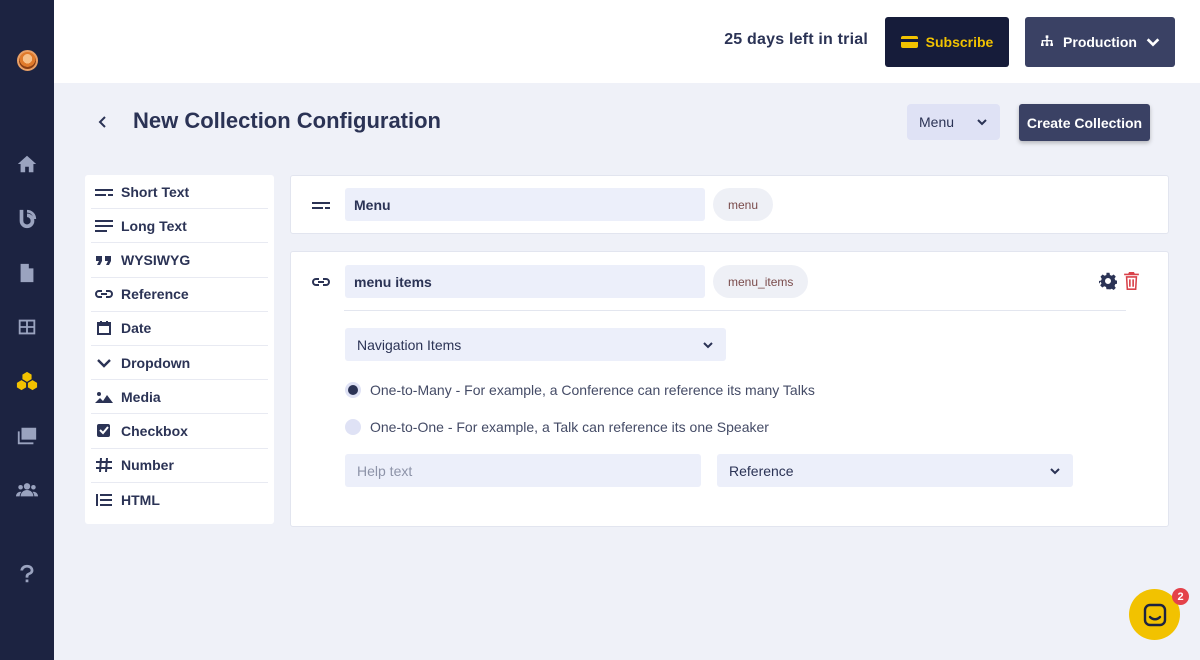 Image resolution: width=1200 pixels, height=660 pixels. What do you see at coordinates (179, 466) in the screenshot?
I see `field-type-number: Number` at bounding box center [179, 466].